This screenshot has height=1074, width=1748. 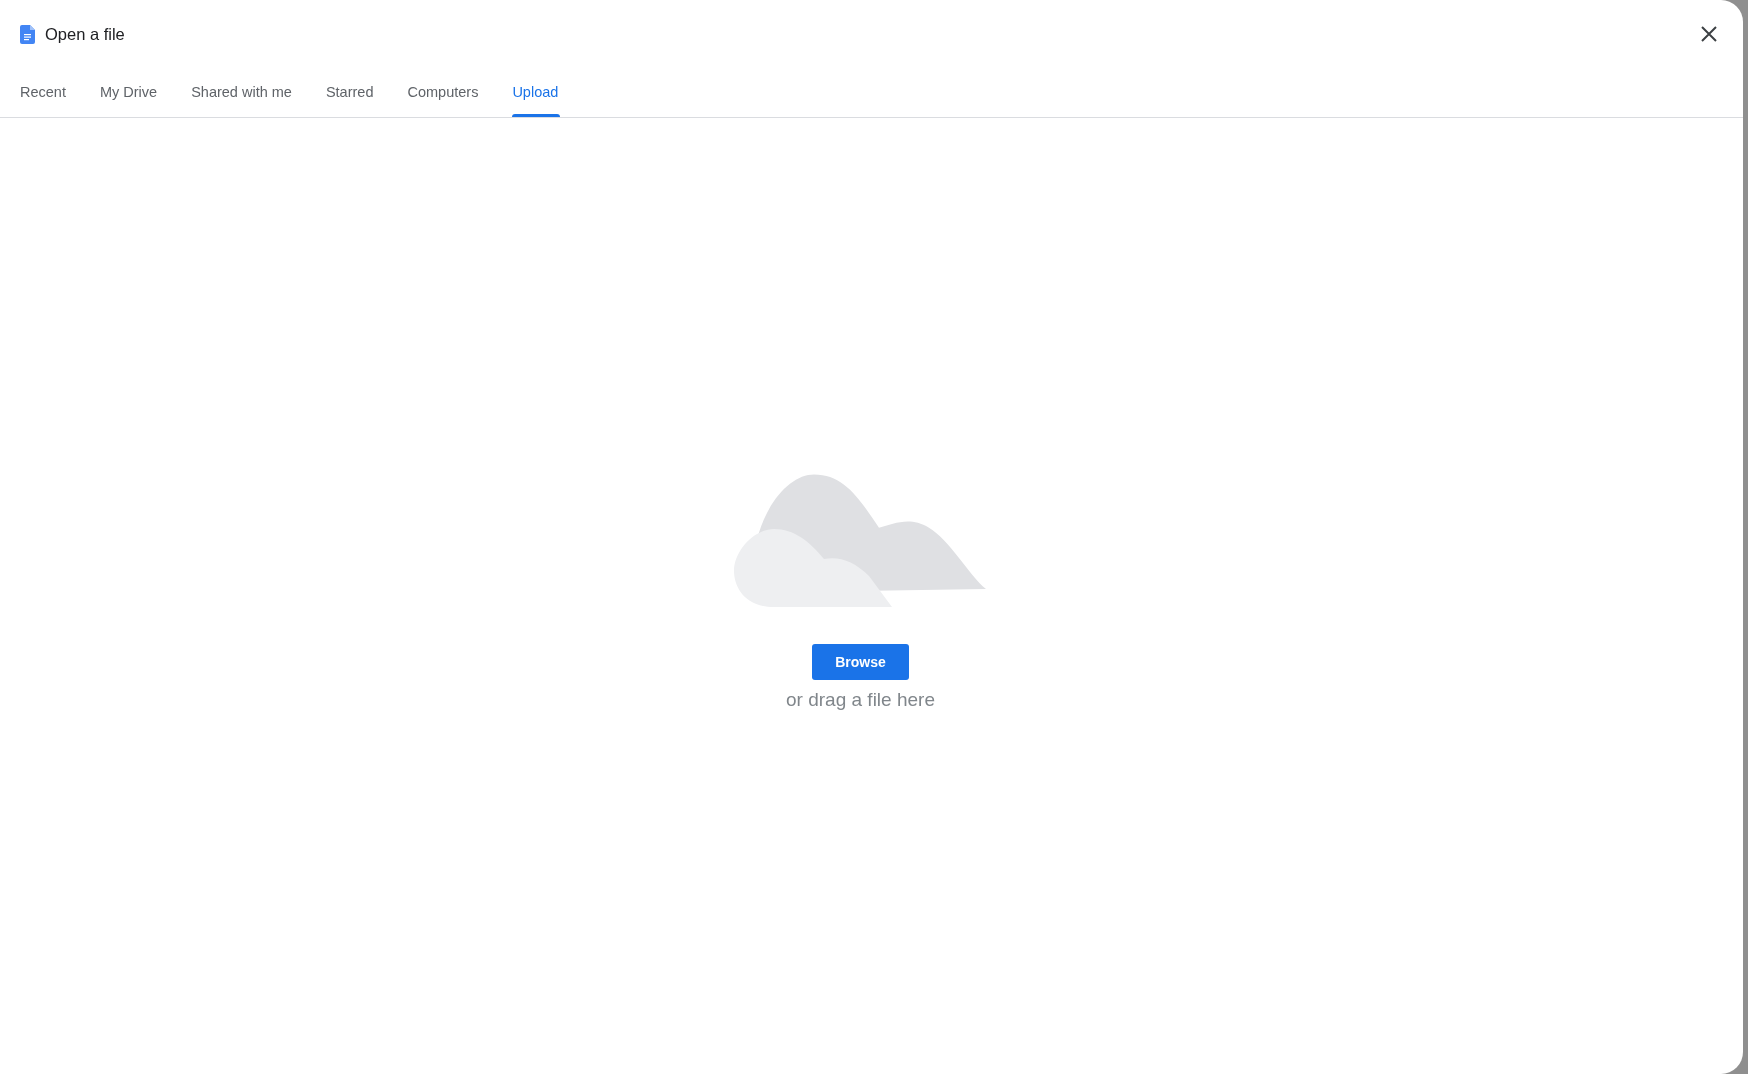 I want to click on close-icon, so click(x=1709, y=34).